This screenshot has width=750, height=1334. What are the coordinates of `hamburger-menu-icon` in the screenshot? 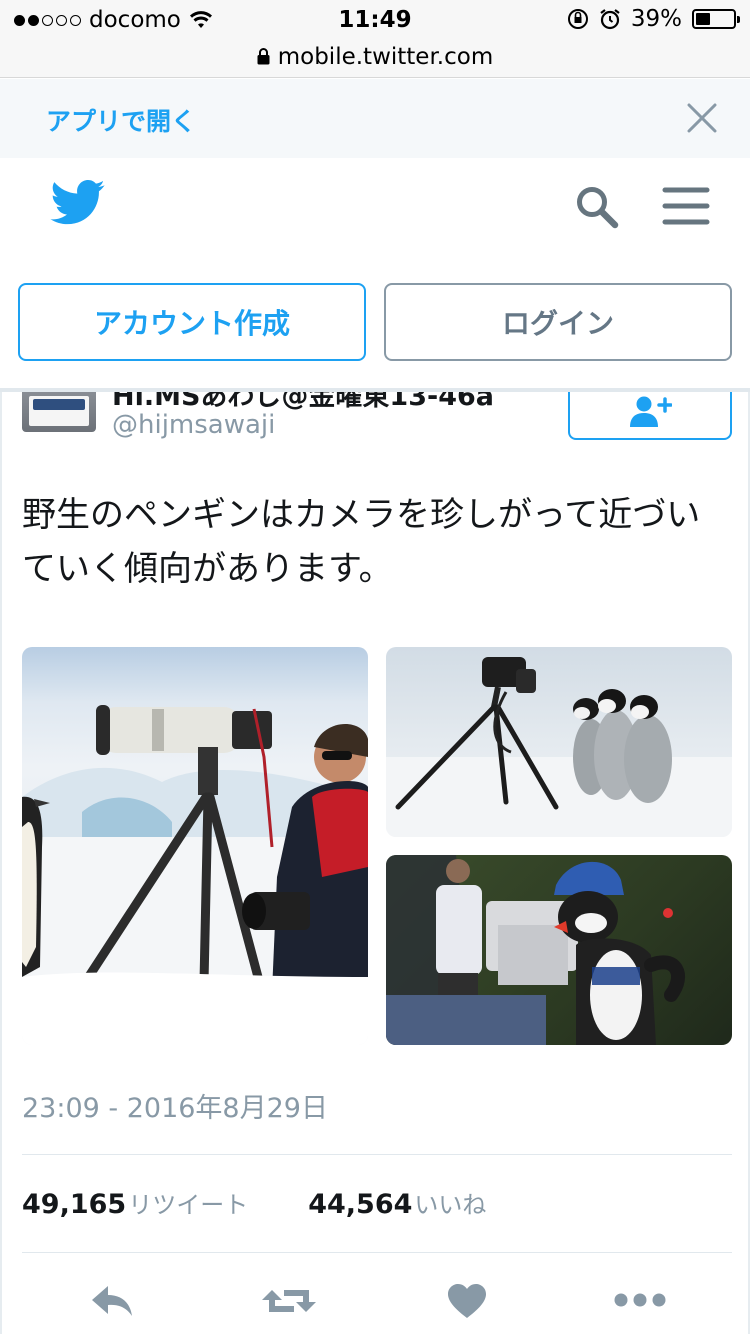 It's located at (686, 206).